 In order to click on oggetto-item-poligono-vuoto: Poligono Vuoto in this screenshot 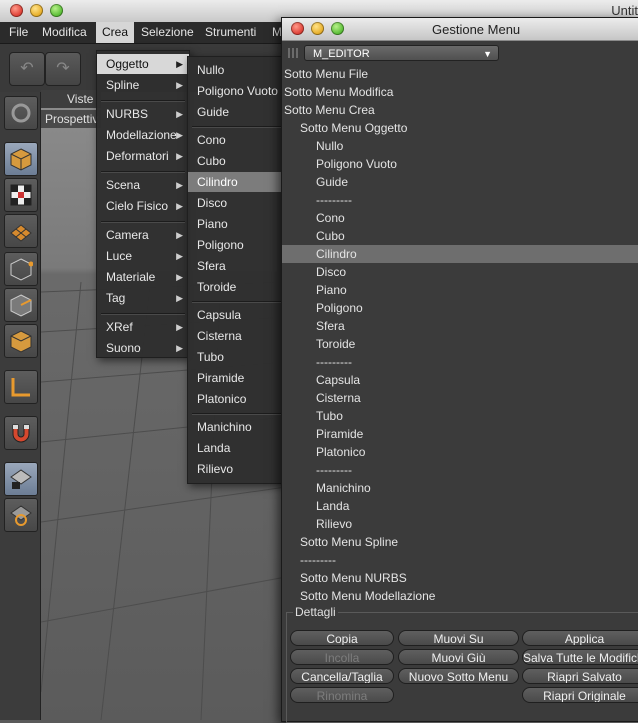, I will do `click(238, 91)`.